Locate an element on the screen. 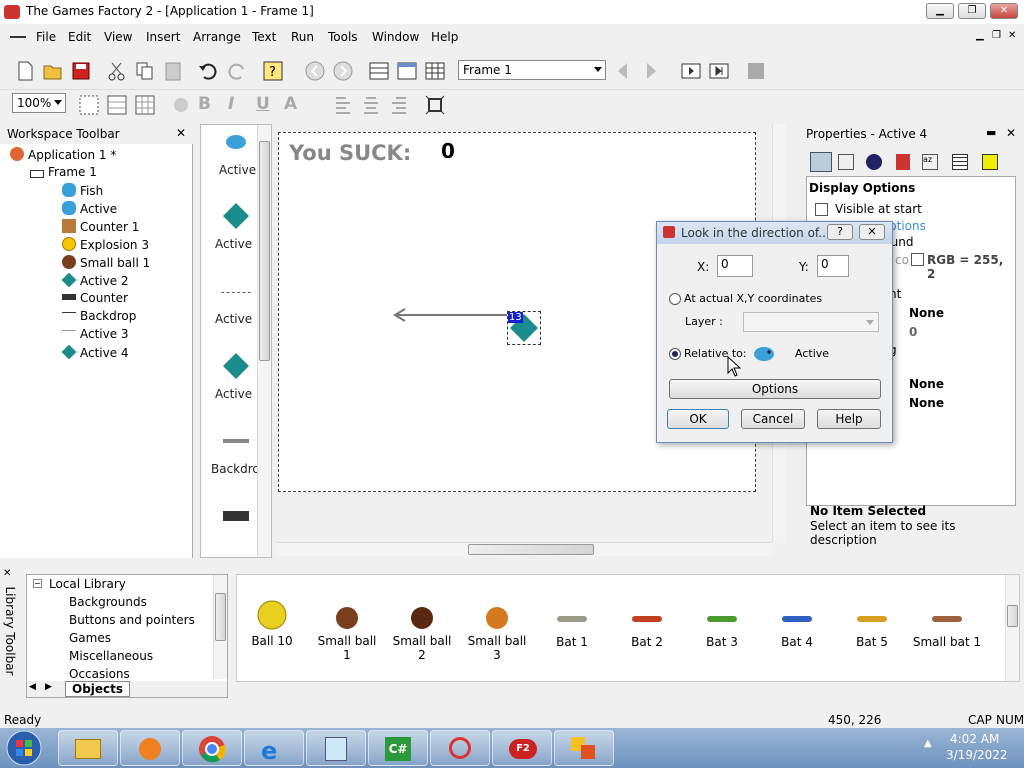  run-frame-icon is located at coordinates (719, 71).